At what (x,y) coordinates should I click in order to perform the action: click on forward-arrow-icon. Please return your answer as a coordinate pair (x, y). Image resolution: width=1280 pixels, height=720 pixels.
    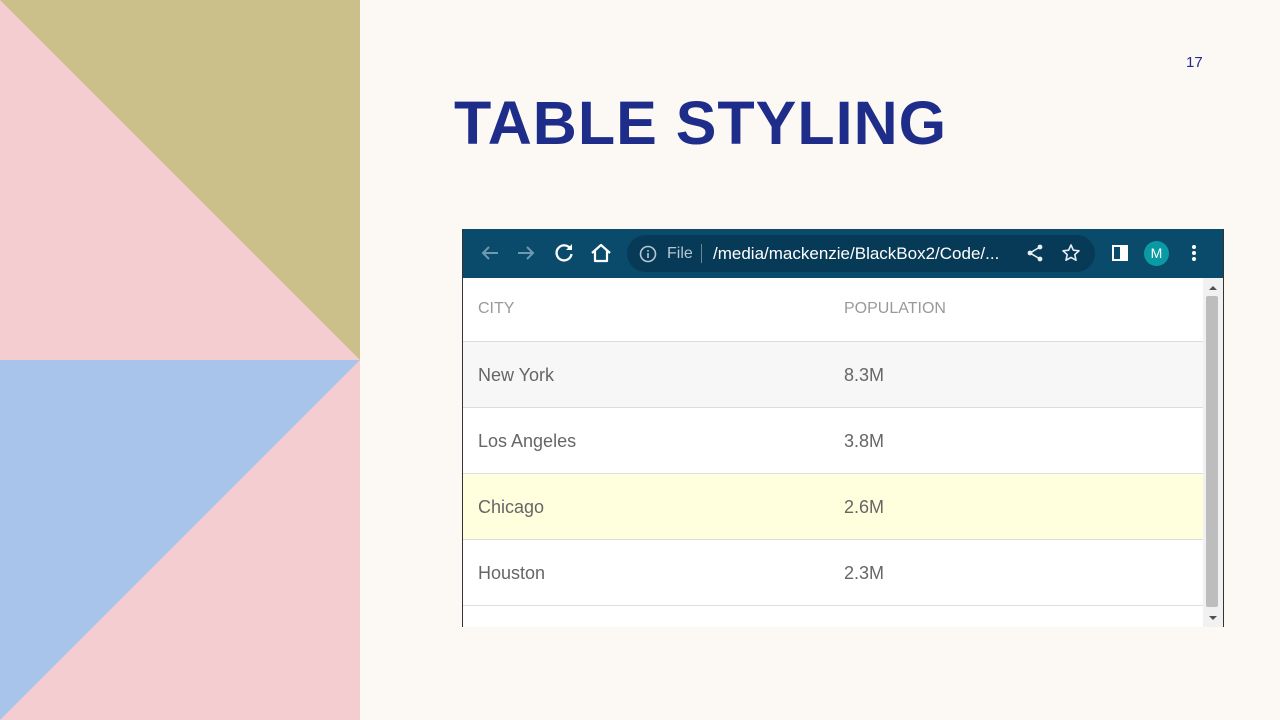
    Looking at the image, I should click on (526, 253).